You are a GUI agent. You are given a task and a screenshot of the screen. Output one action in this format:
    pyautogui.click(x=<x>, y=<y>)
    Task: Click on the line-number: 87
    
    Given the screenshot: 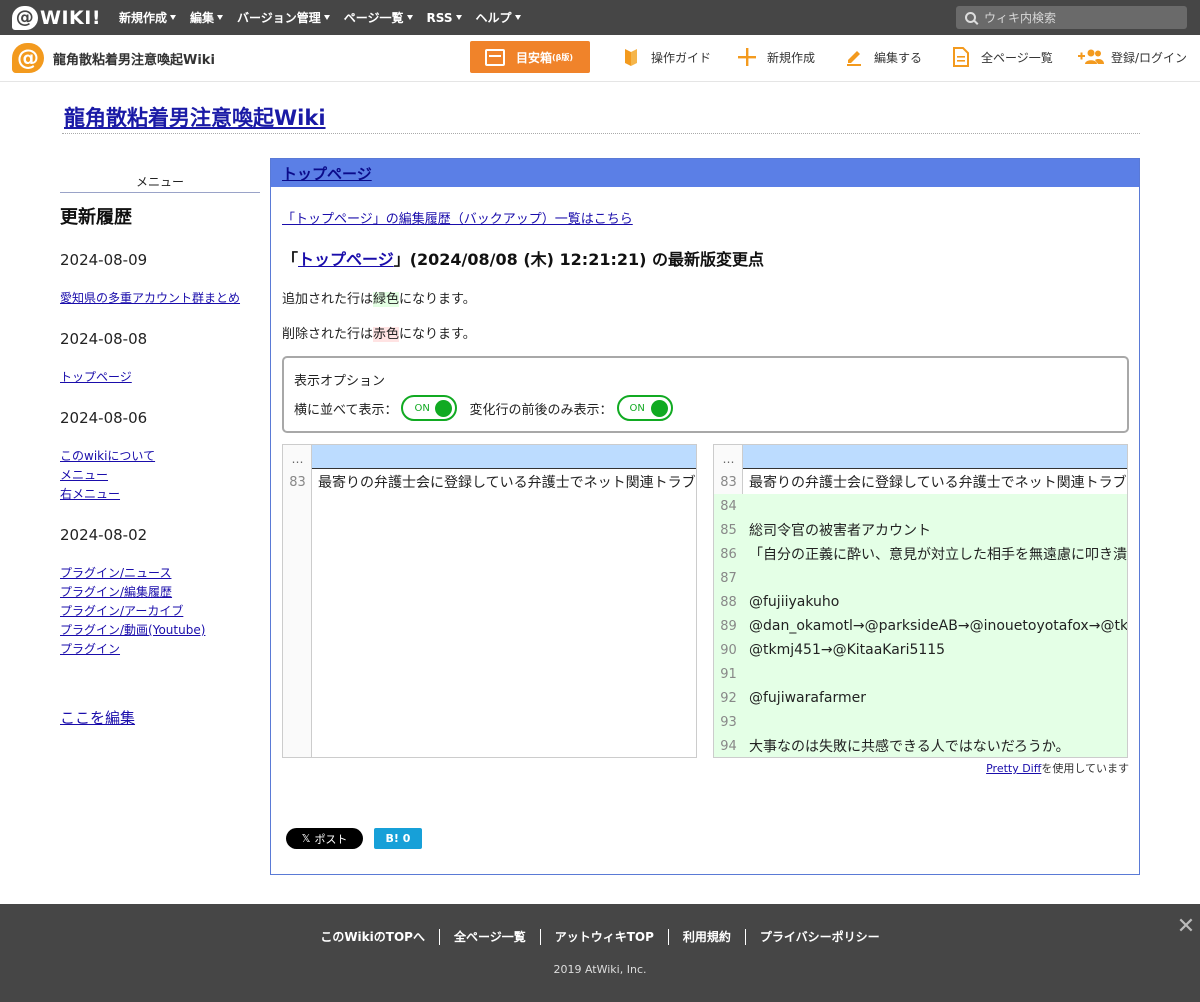 What is the action you would take?
    pyautogui.click(x=728, y=578)
    